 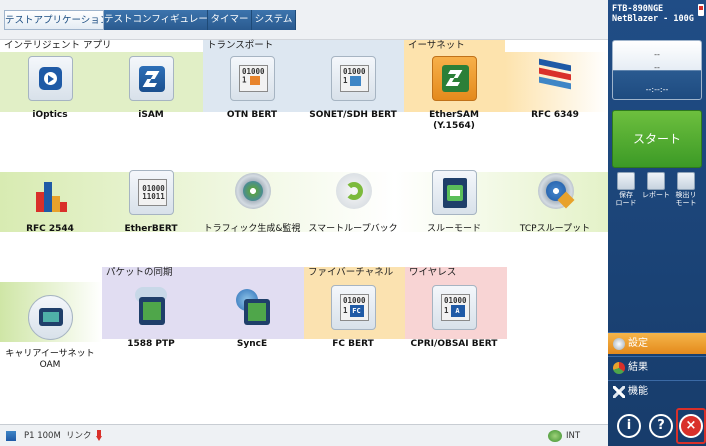 I want to click on group-label-fibre-channel: ファイバーチャネル, so click(x=354, y=273).